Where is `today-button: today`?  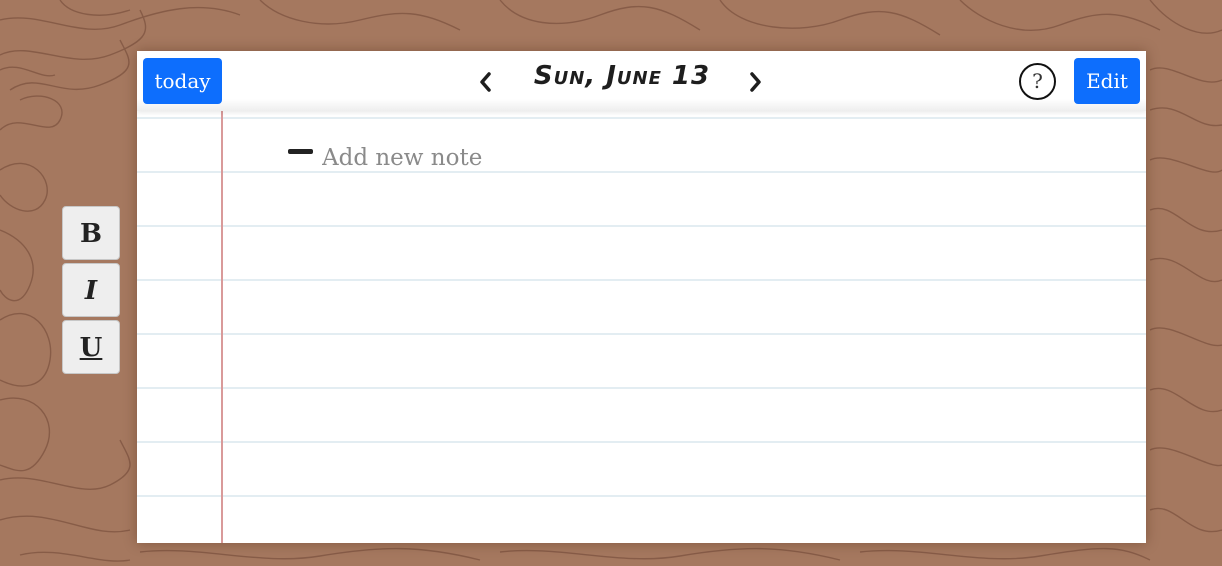
today-button: today is located at coordinates (182, 81).